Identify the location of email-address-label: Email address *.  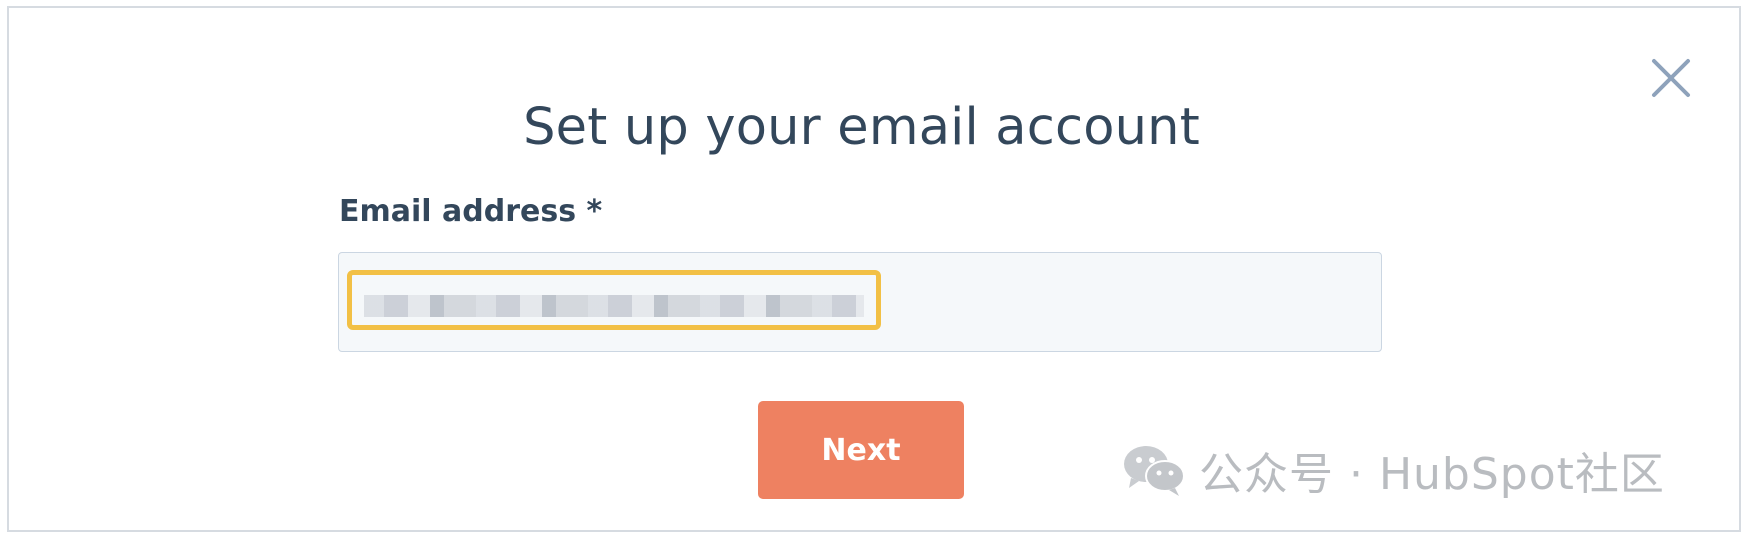
(471, 211).